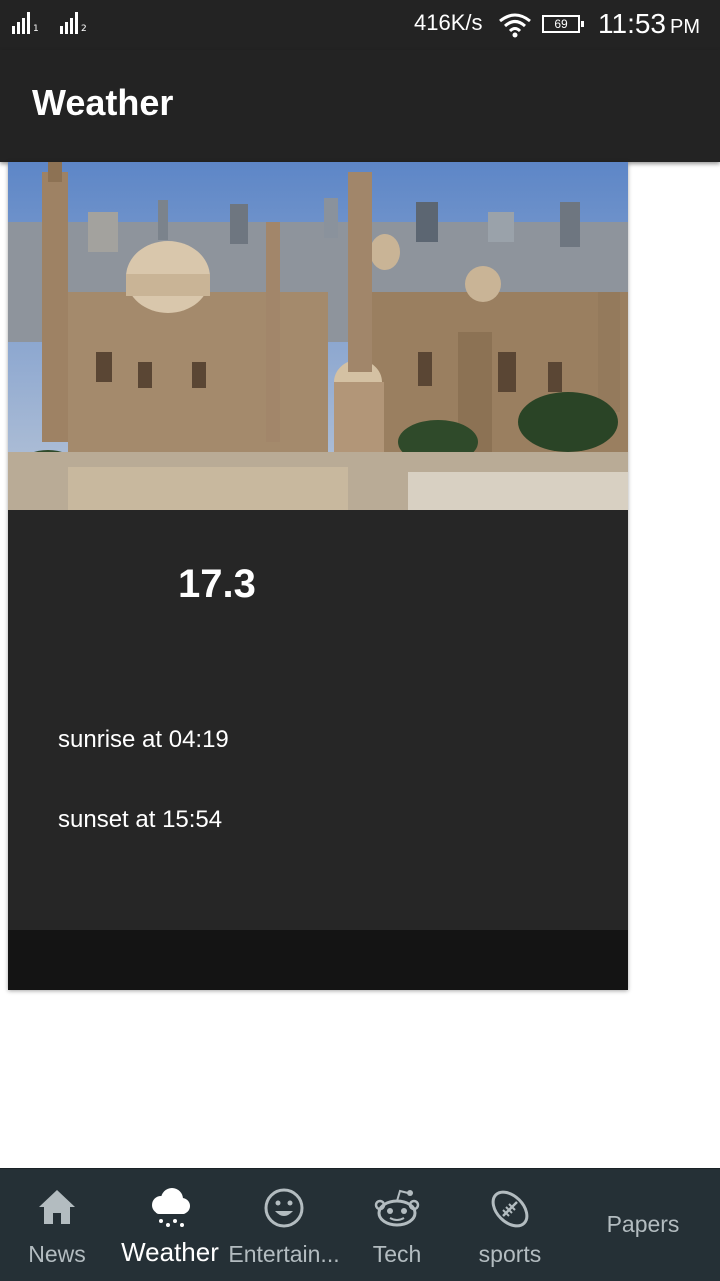 The height and width of the screenshot is (1281, 720). What do you see at coordinates (36, 29) in the screenshot?
I see `sim1-label: 1` at bounding box center [36, 29].